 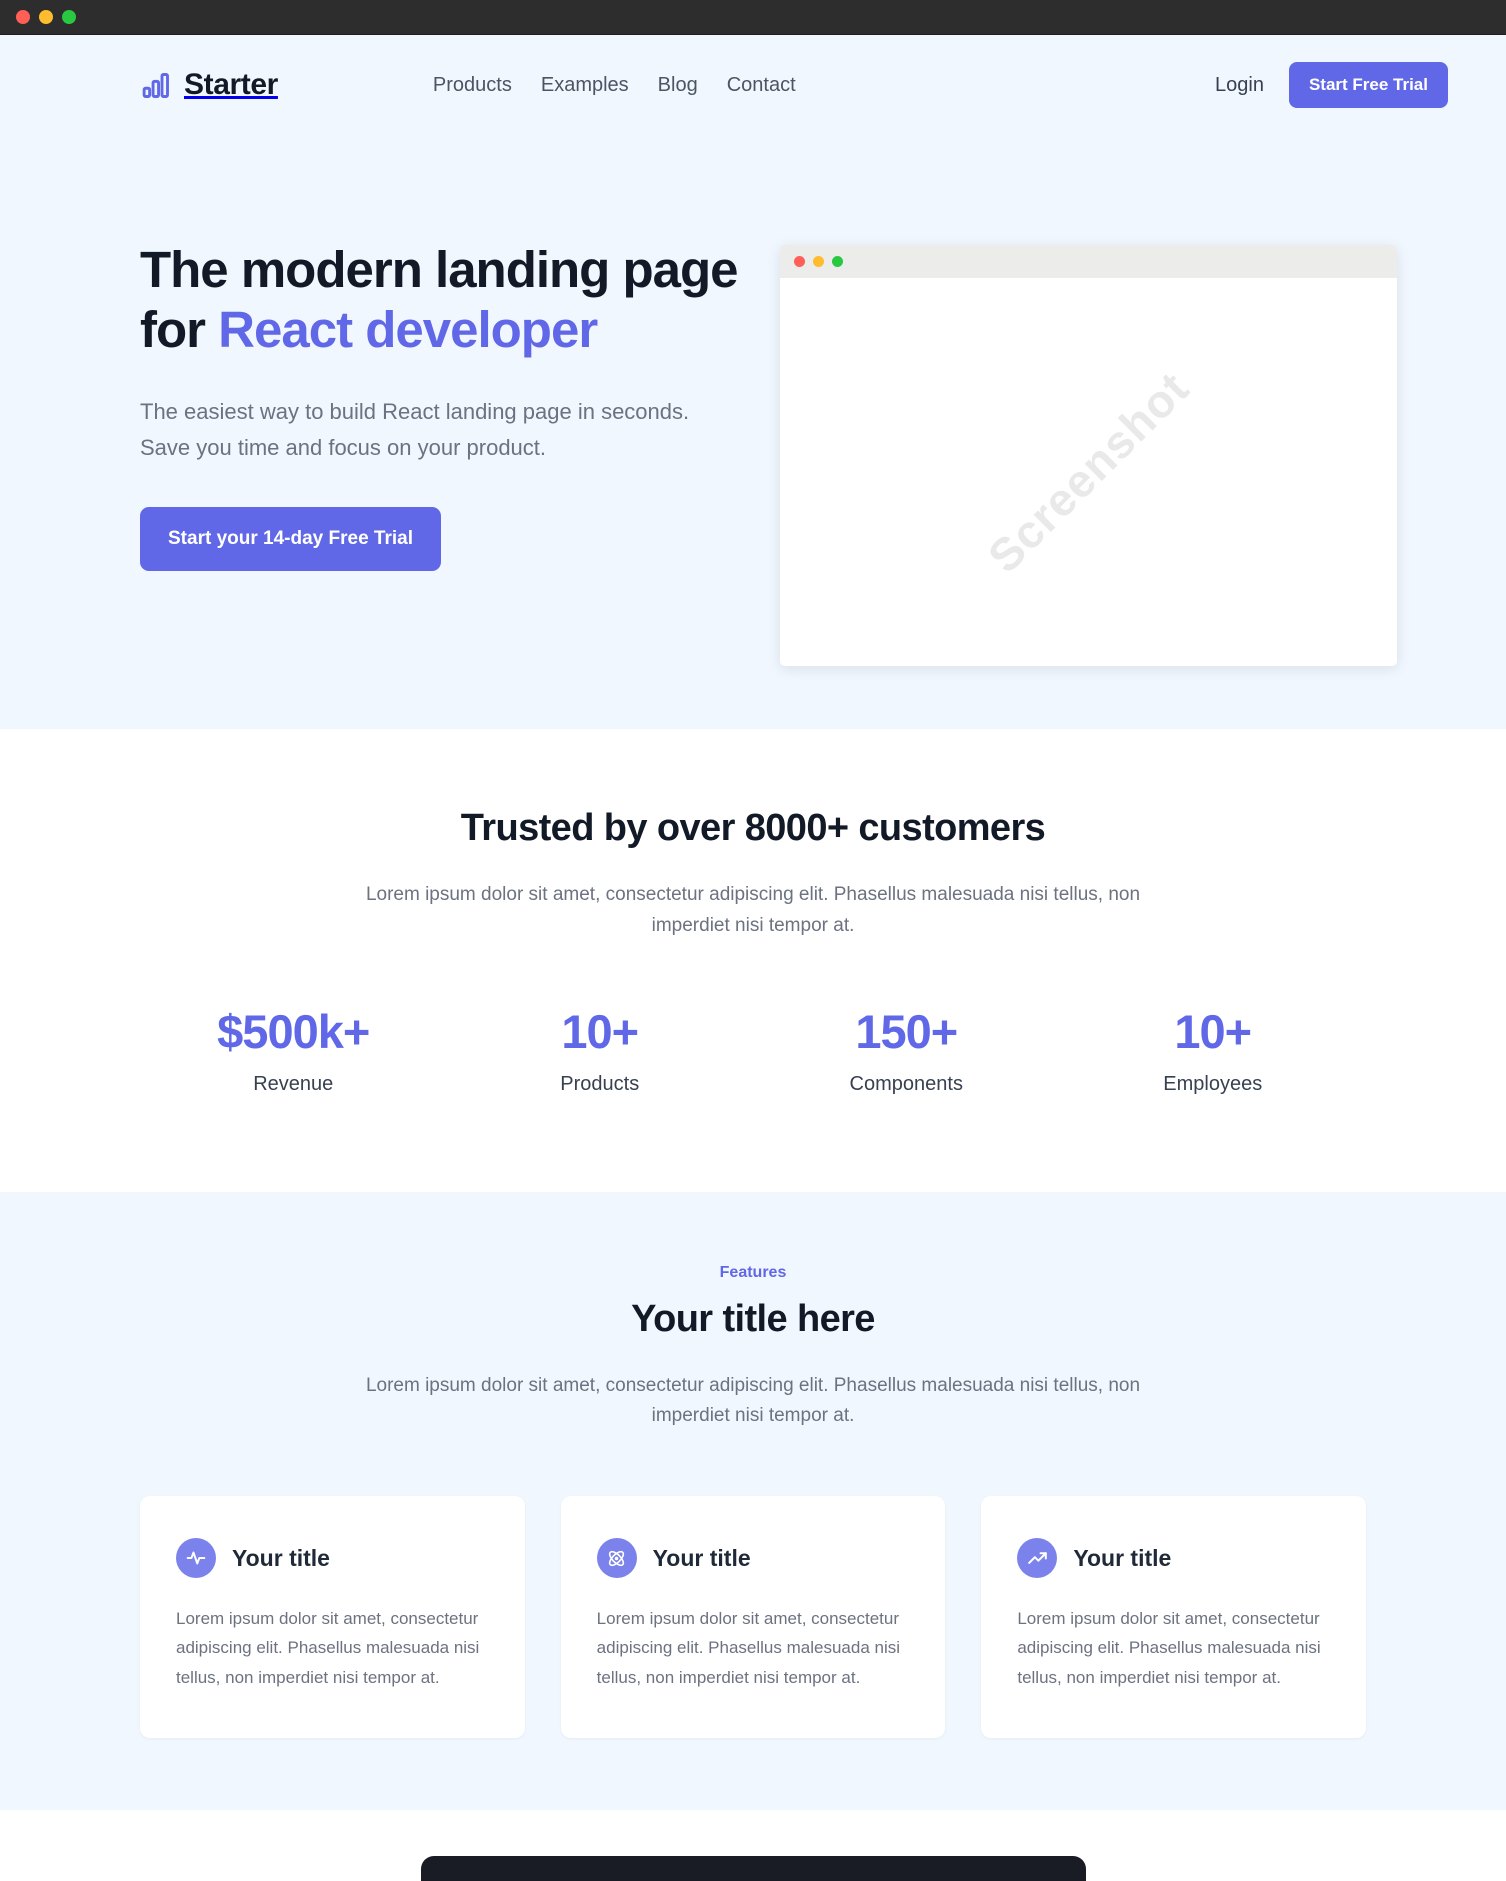 What do you see at coordinates (616, 1558) in the screenshot?
I see `atom-icon` at bounding box center [616, 1558].